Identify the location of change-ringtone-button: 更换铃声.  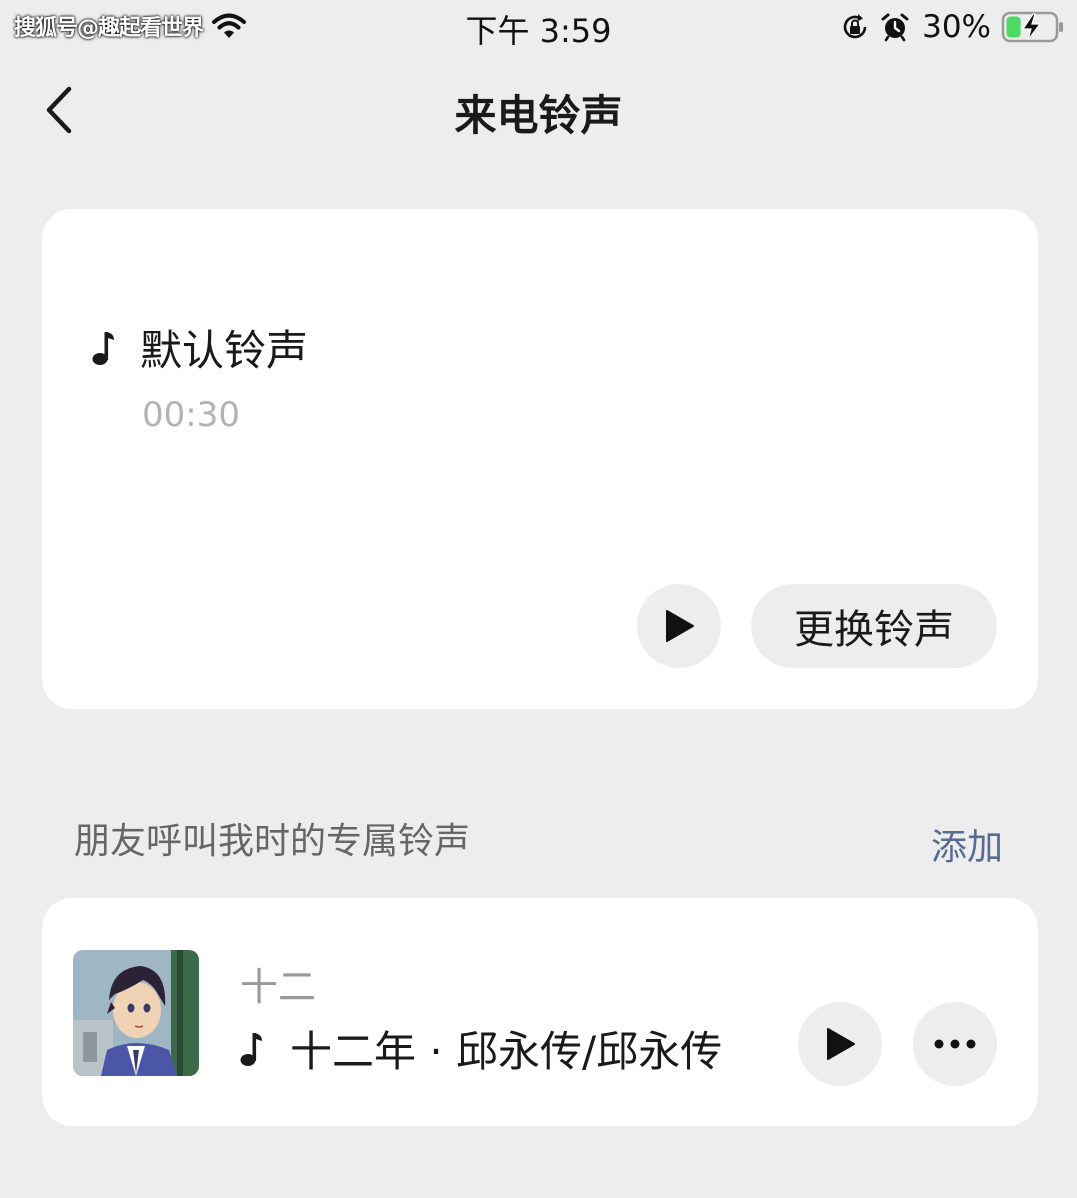
(874, 626).